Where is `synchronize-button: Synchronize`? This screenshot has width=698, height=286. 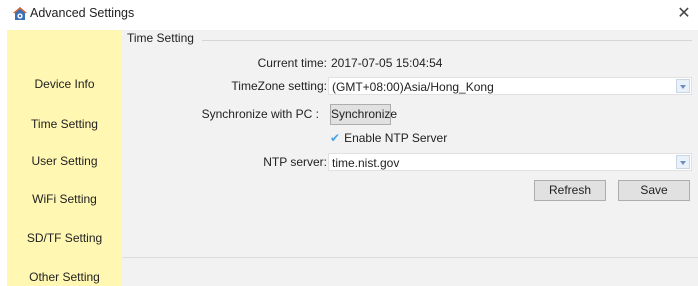 synchronize-button: Synchronize is located at coordinates (363, 114).